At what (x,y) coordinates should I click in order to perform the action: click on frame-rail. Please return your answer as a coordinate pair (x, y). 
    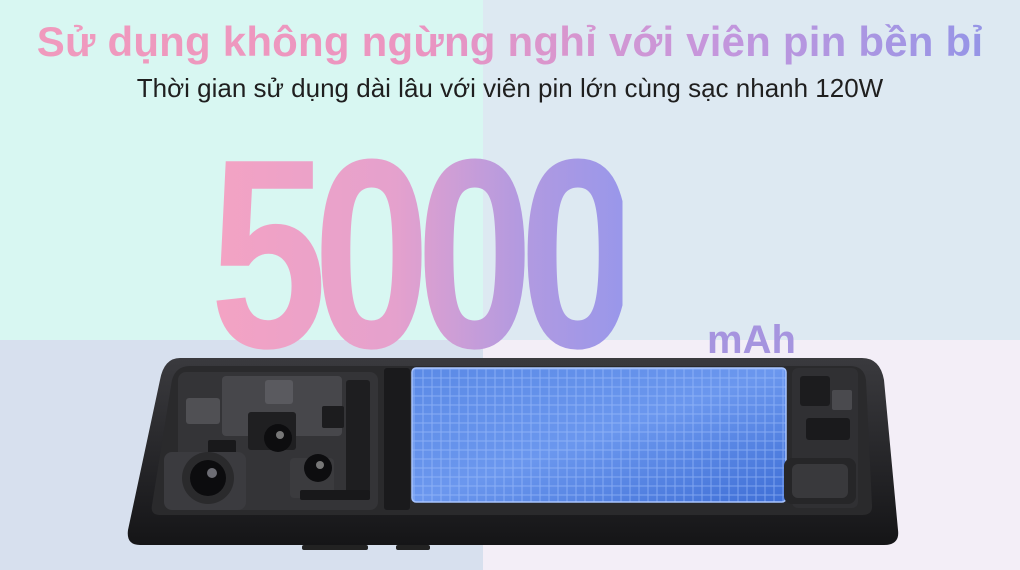
    Looking at the image, I should click on (397, 439).